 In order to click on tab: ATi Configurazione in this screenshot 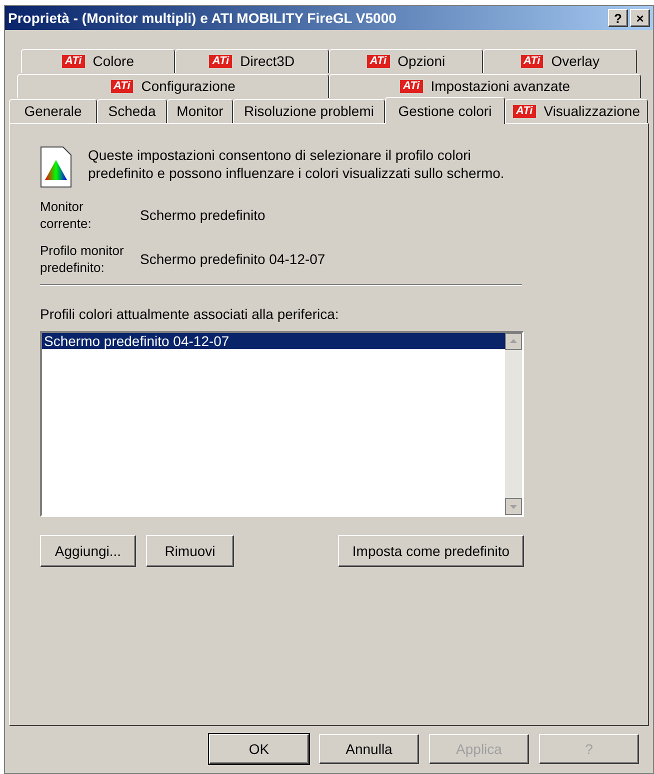, I will do `click(173, 86)`.